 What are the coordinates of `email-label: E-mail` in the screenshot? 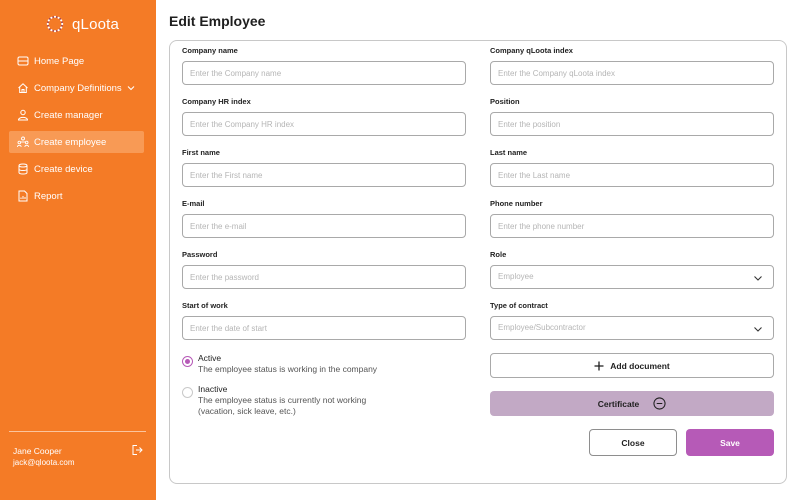 It's located at (193, 203).